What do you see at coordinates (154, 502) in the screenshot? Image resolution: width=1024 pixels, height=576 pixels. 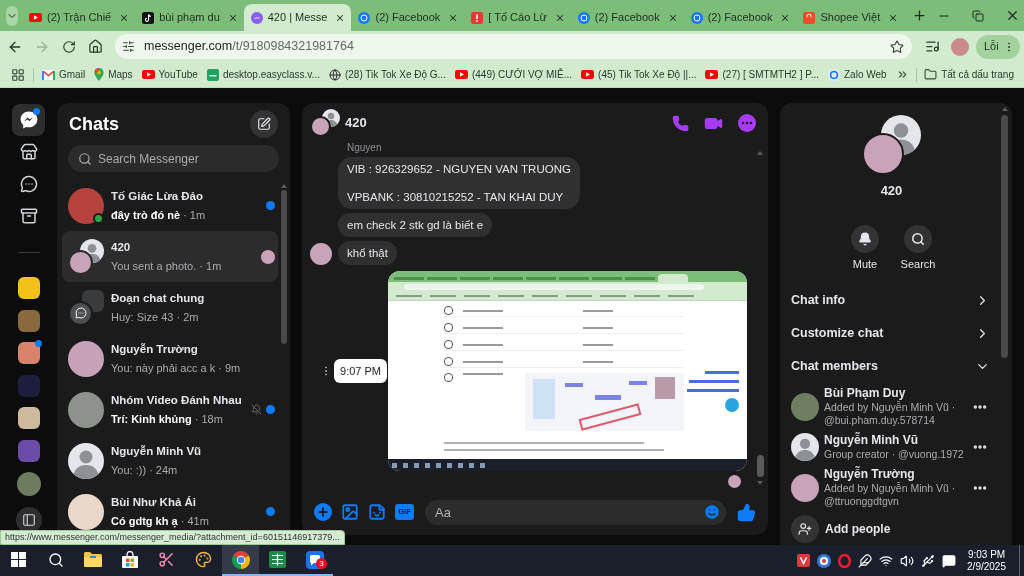 I see `chat-name: Bùi Như Khả Ái` at bounding box center [154, 502].